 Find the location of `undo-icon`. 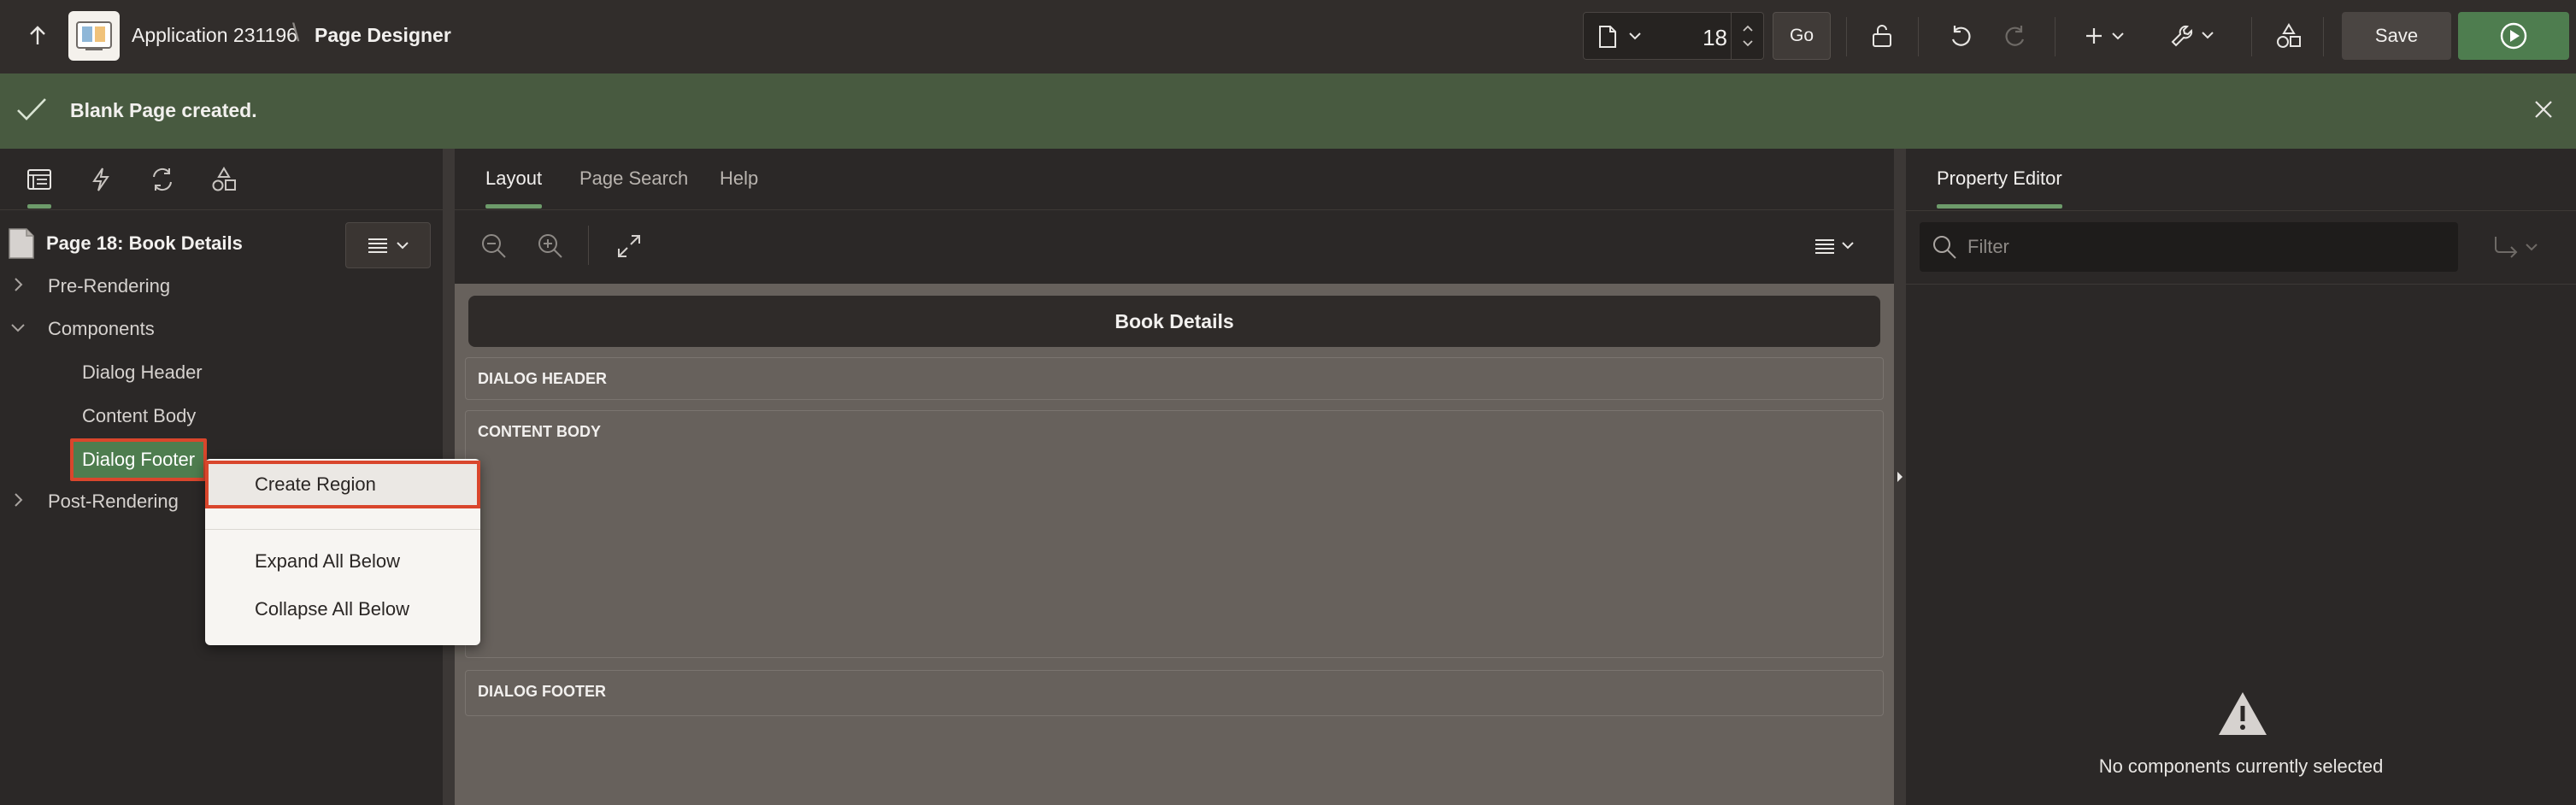

undo-icon is located at coordinates (1960, 36).